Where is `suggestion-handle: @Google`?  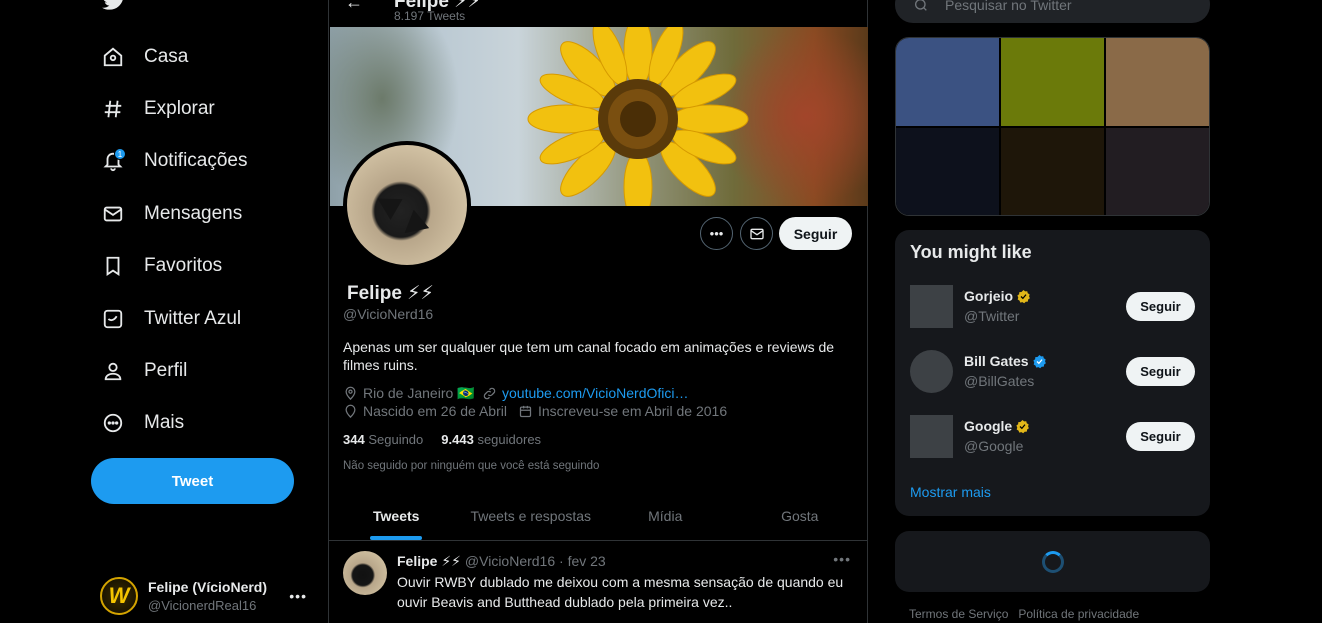
suggestion-handle: @Google is located at coordinates (994, 446).